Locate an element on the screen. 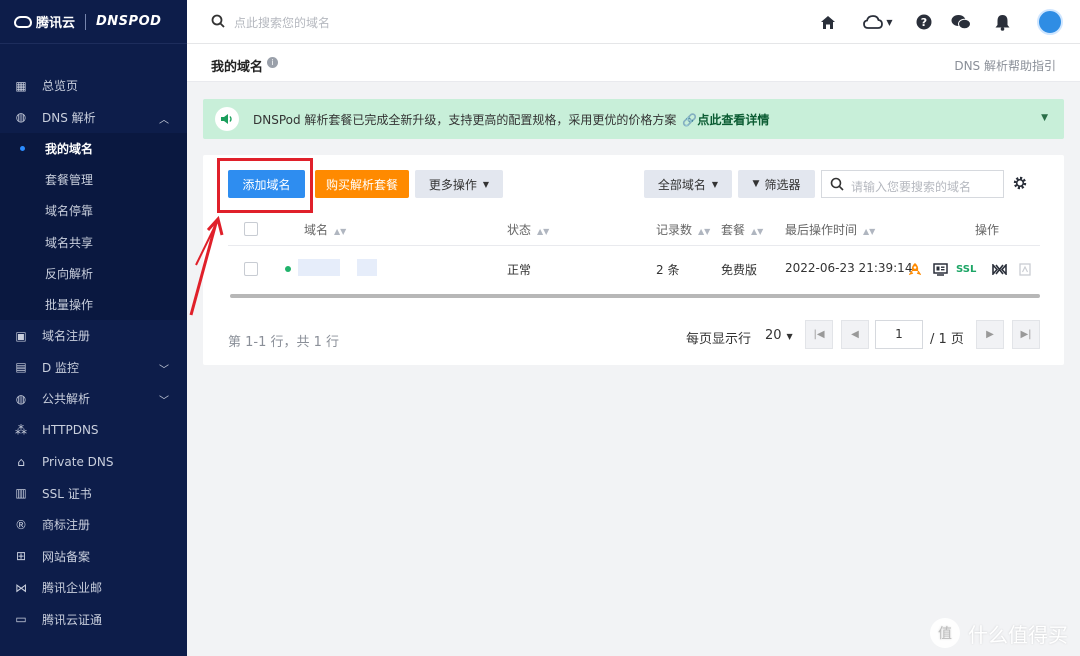  last-page-button: ▶| is located at coordinates (1026, 334).